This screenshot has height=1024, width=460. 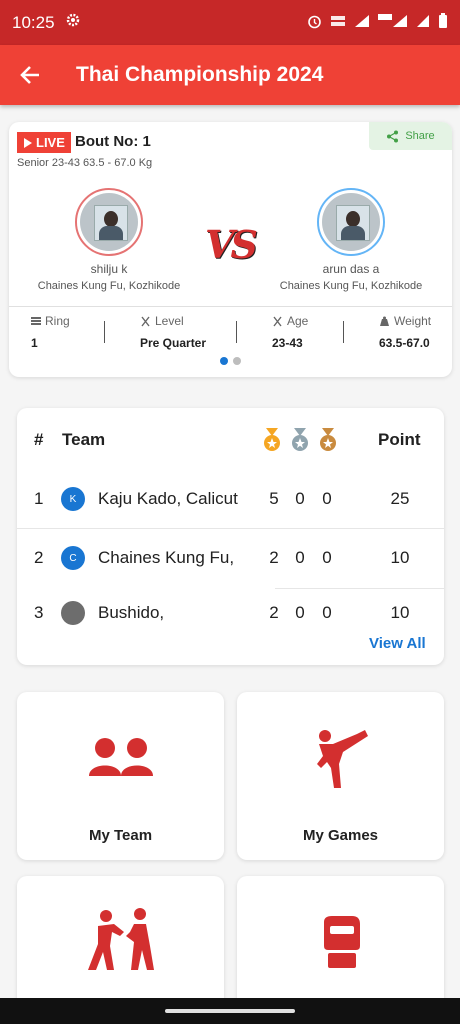 I want to click on home-gesture-handle, so click(x=230, y=1011).